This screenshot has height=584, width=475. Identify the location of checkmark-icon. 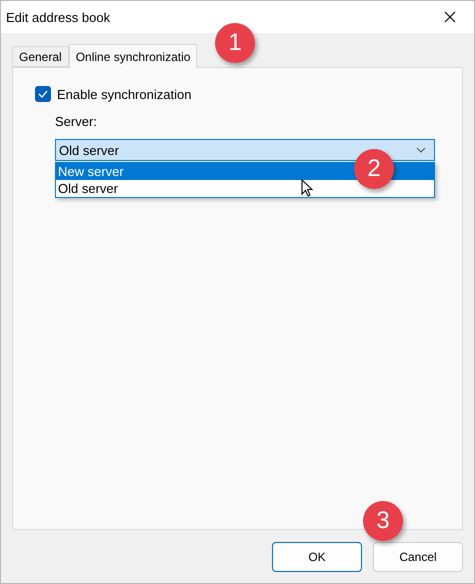
(43, 94).